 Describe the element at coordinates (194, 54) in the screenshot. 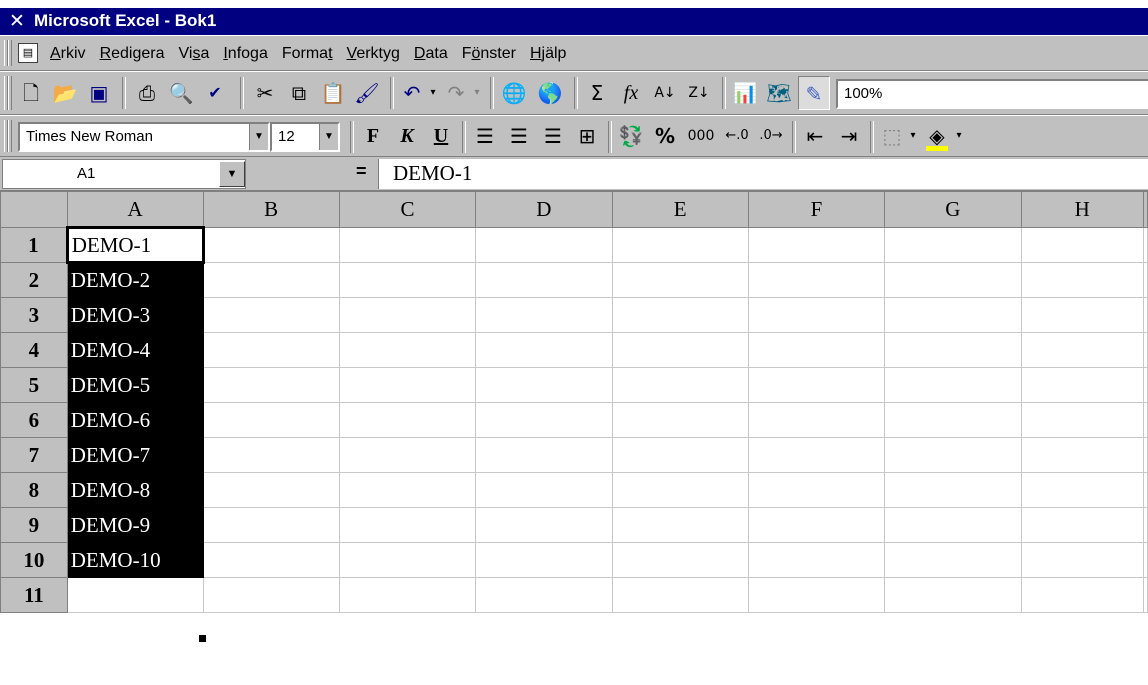

I see `menu-item: Visa` at that location.